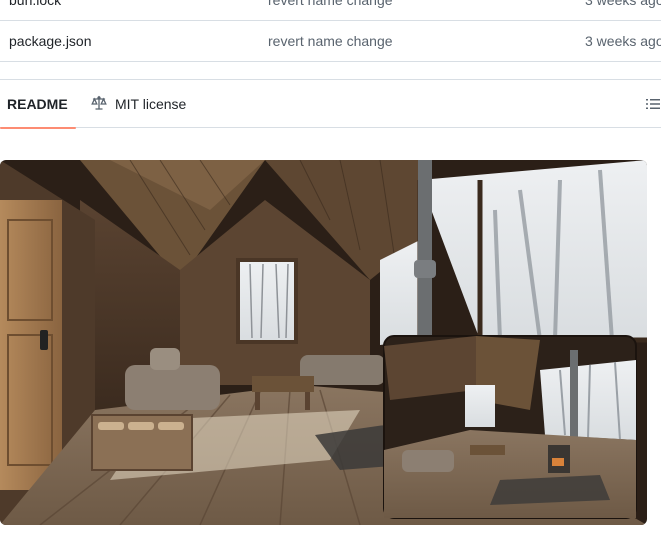 This screenshot has width=661, height=537. What do you see at coordinates (99, 104) in the screenshot?
I see `law-icon` at bounding box center [99, 104].